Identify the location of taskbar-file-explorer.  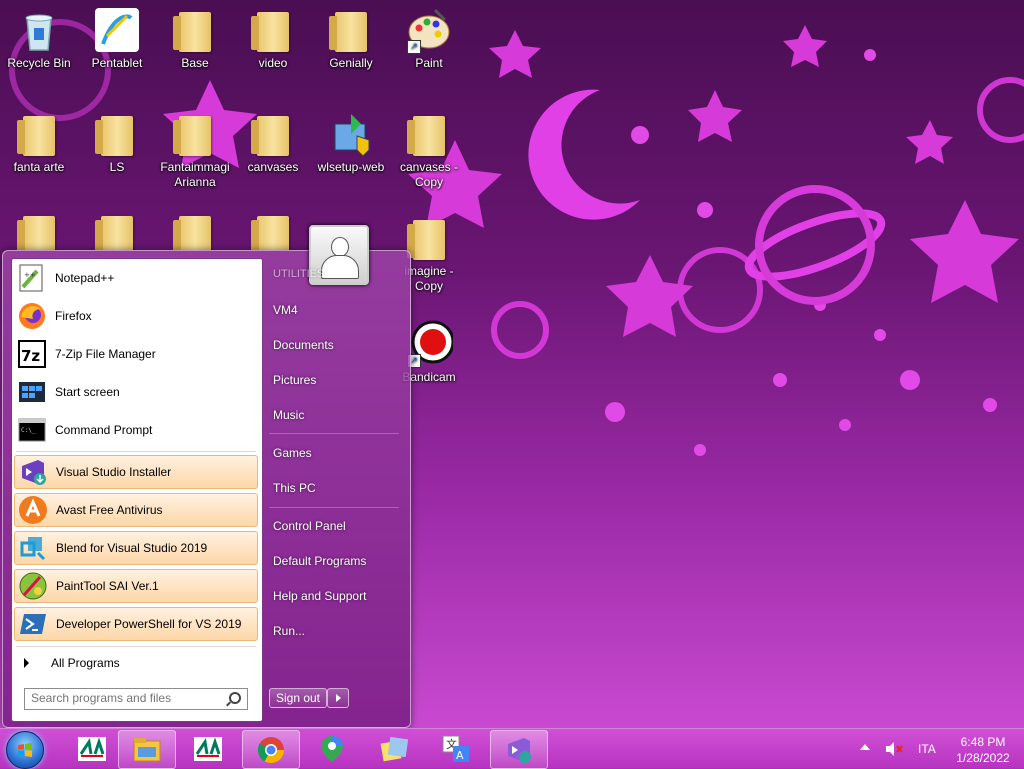
(147, 749).